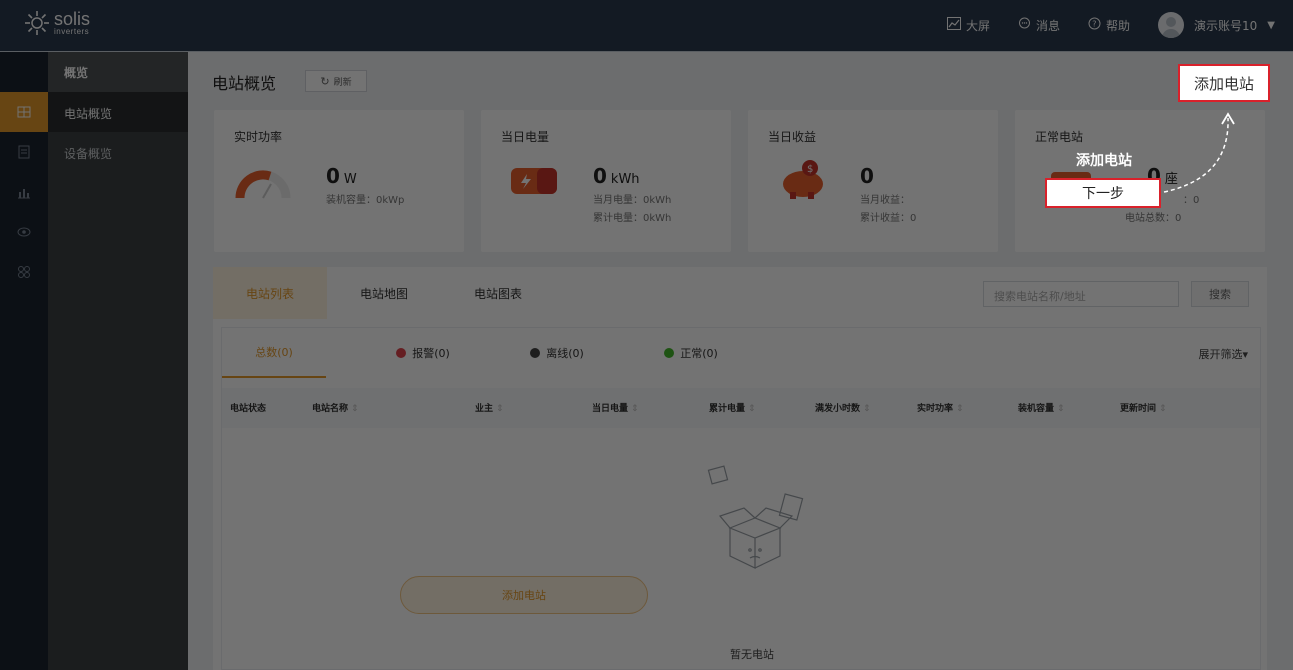 Image resolution: width=1293 pixels, height=670 pixels. Describe the element at coordinates (37, 23) in the screenshot. I see `sun-logo-icon` at that location.